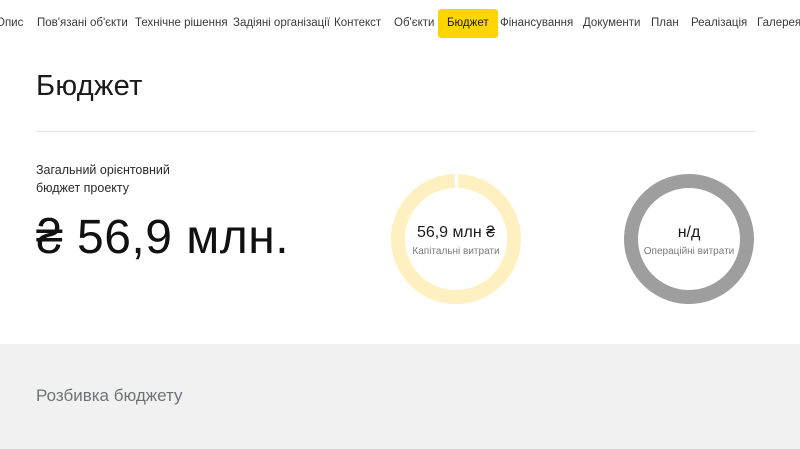  What do you see at coordinates (109, 395) in the screenshot?
I see `budget-breakdown-title: Розбивка бюджету` at bounding box center [109, 395].